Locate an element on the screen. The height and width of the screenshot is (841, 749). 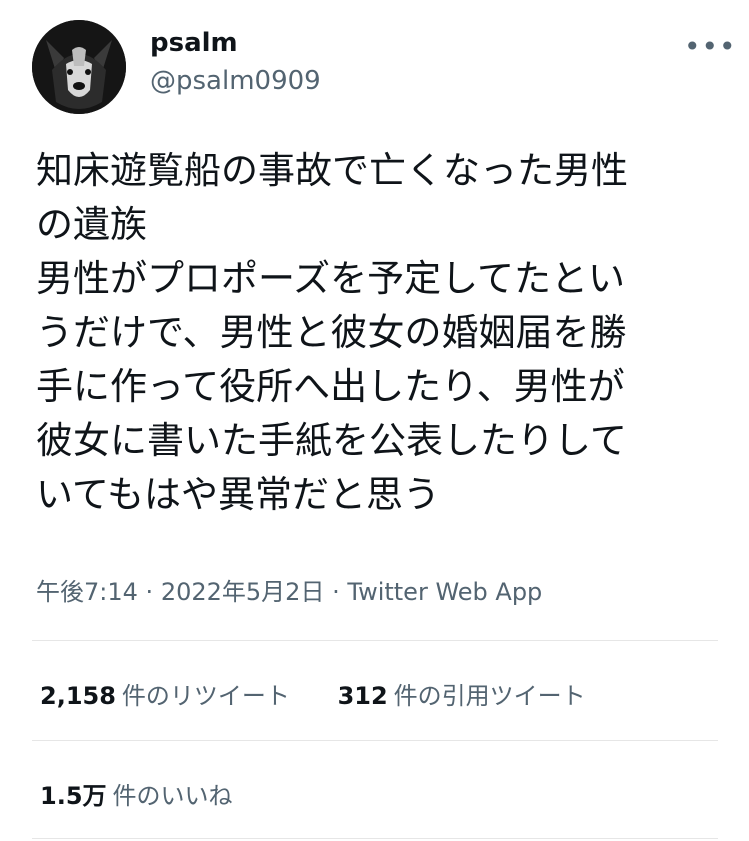
husky-avatar-image is located at coordinates (79, 67).